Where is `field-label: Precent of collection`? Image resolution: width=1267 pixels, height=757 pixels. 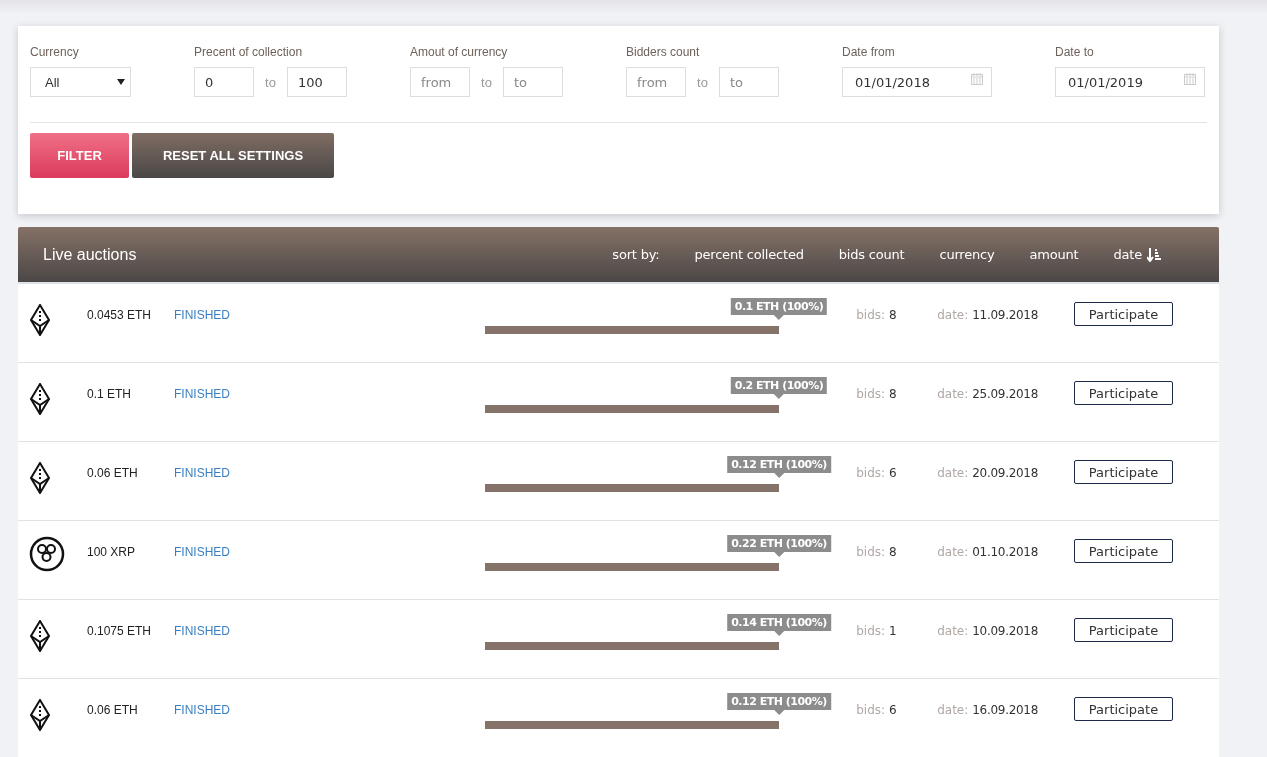 field-label: Precent of collection is located at coordinates (249, 52).